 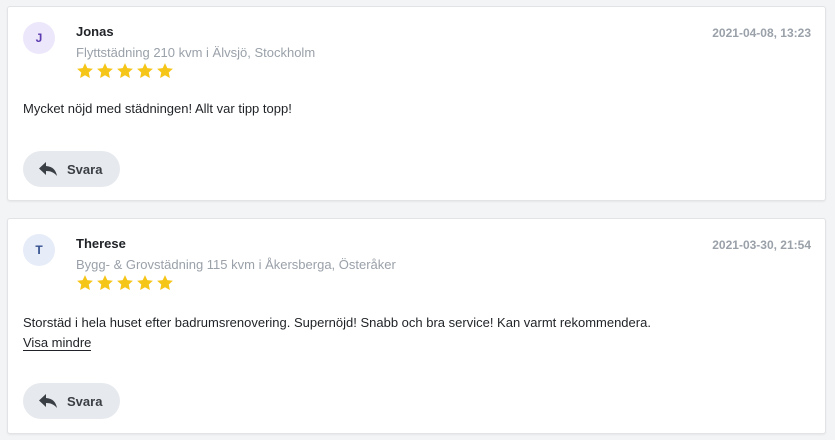 I want to click on avatar: J, so click(x=39, y=38).